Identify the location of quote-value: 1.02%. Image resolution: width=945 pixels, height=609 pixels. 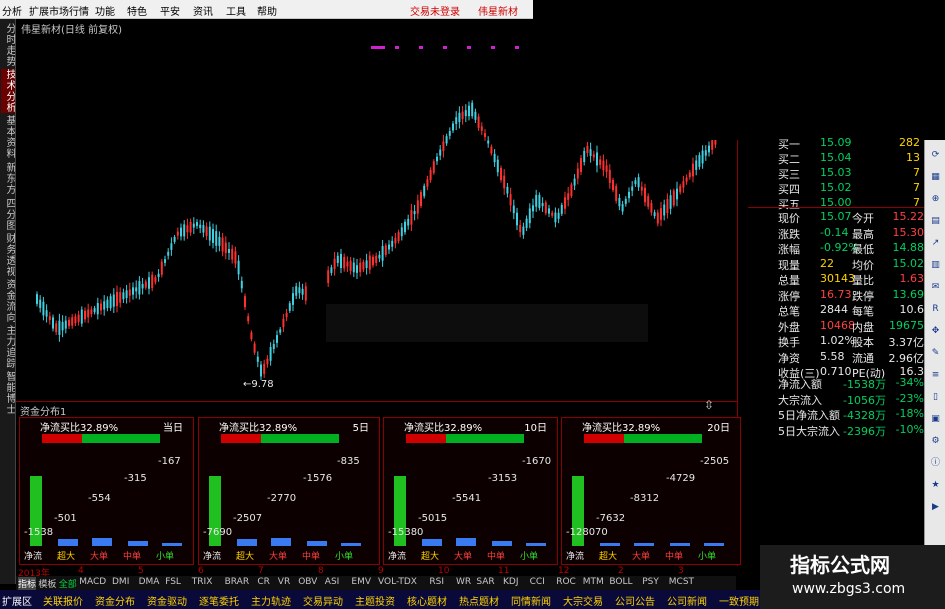
(837, 340).